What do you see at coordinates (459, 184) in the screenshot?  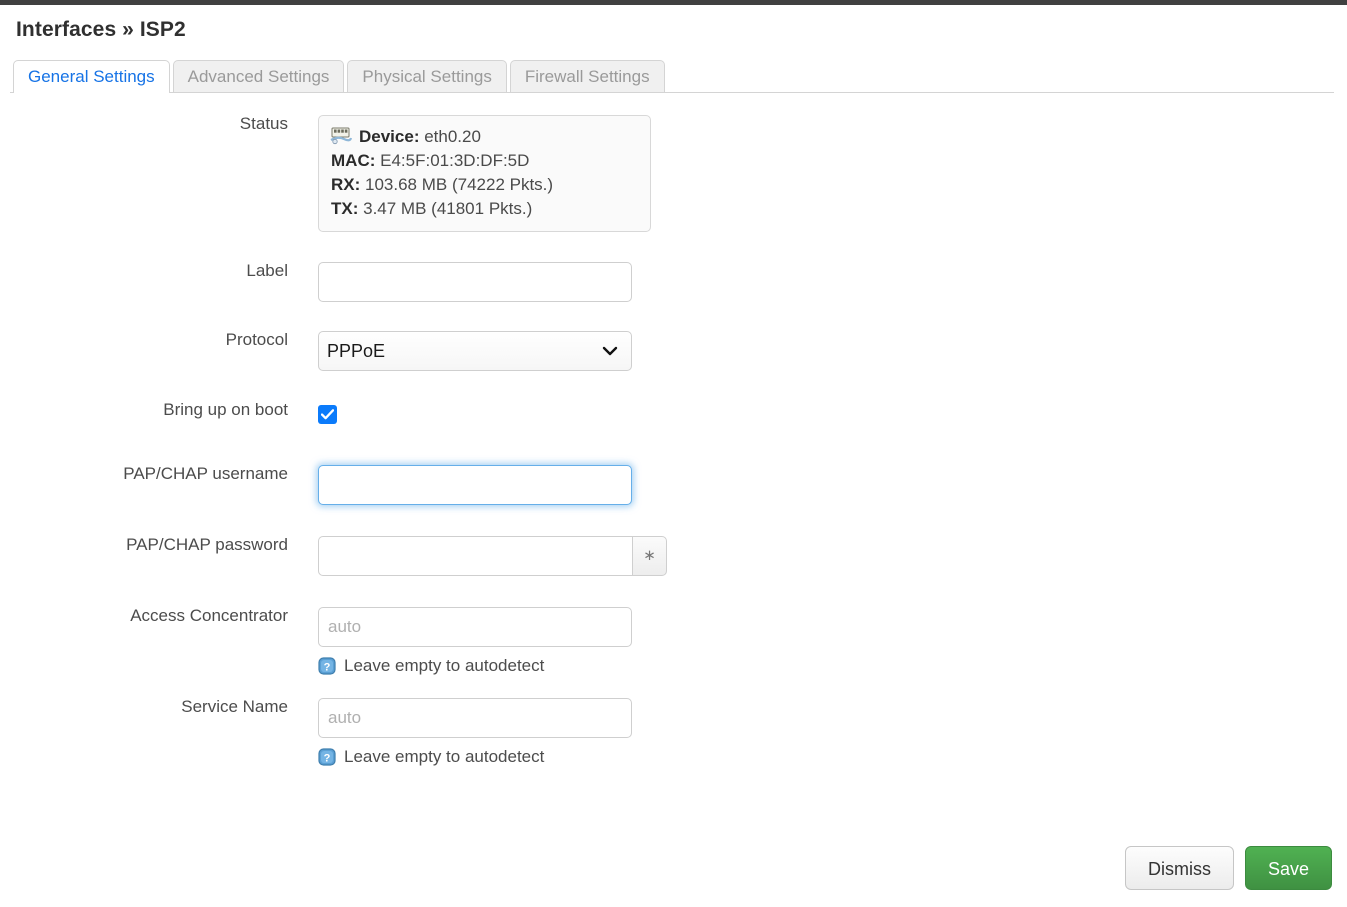 I see `status-value-rx: 103.68 MB (74222 Pkts.)` at bounding box center [459, 184].